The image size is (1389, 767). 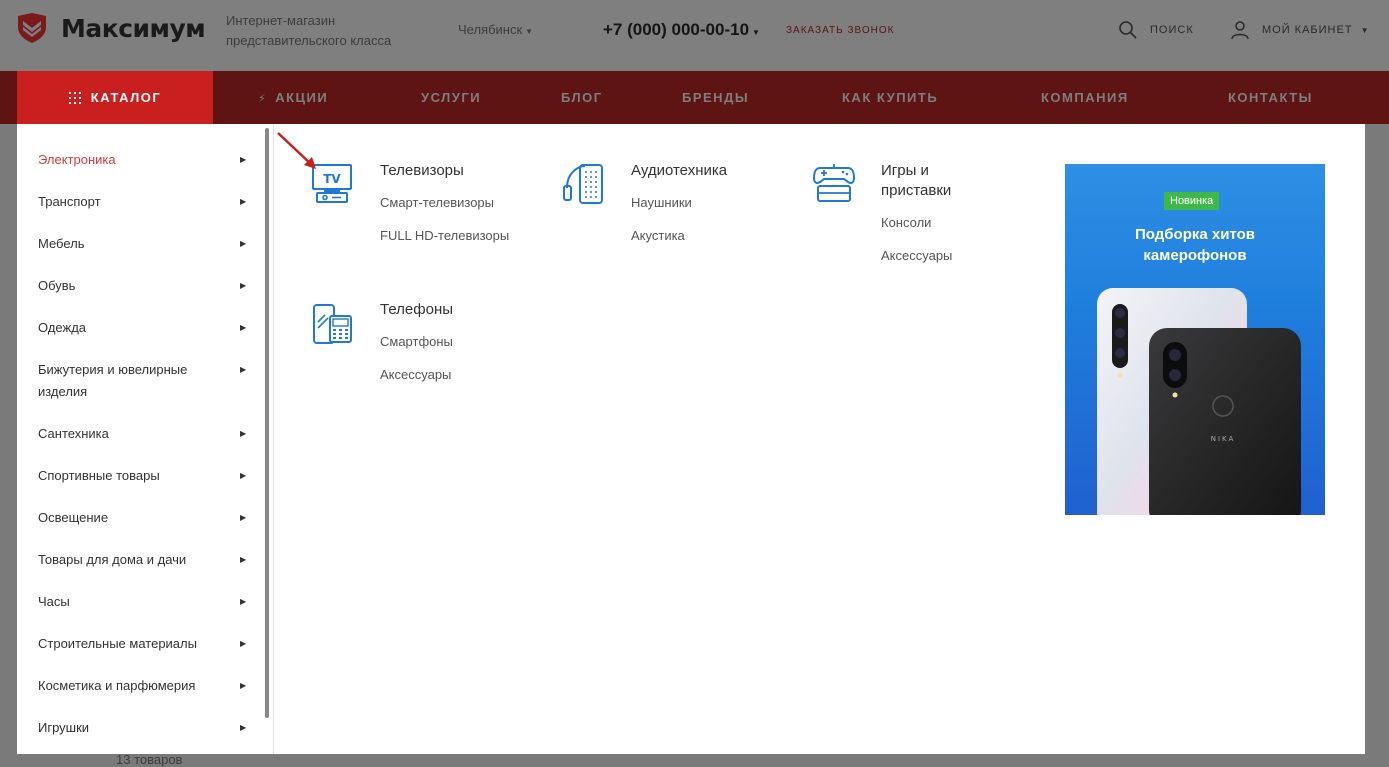 I want to click on nav-item-blog: БЛОГ, so click(x=582, y=97).